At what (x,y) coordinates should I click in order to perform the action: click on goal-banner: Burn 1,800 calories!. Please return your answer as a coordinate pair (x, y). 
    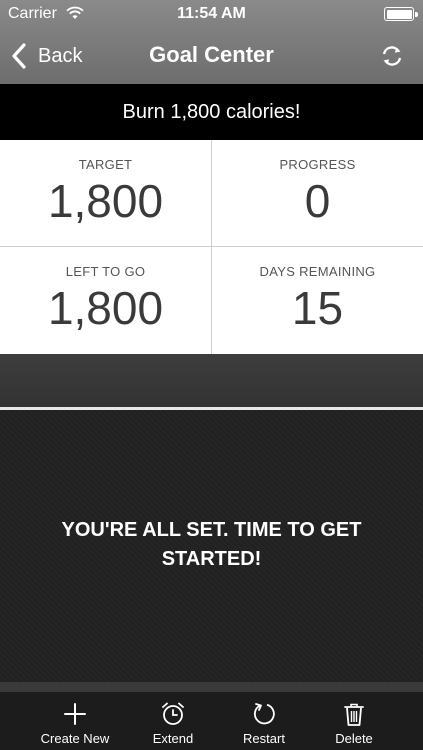
    Looking at the image, I should click on (211, 112).